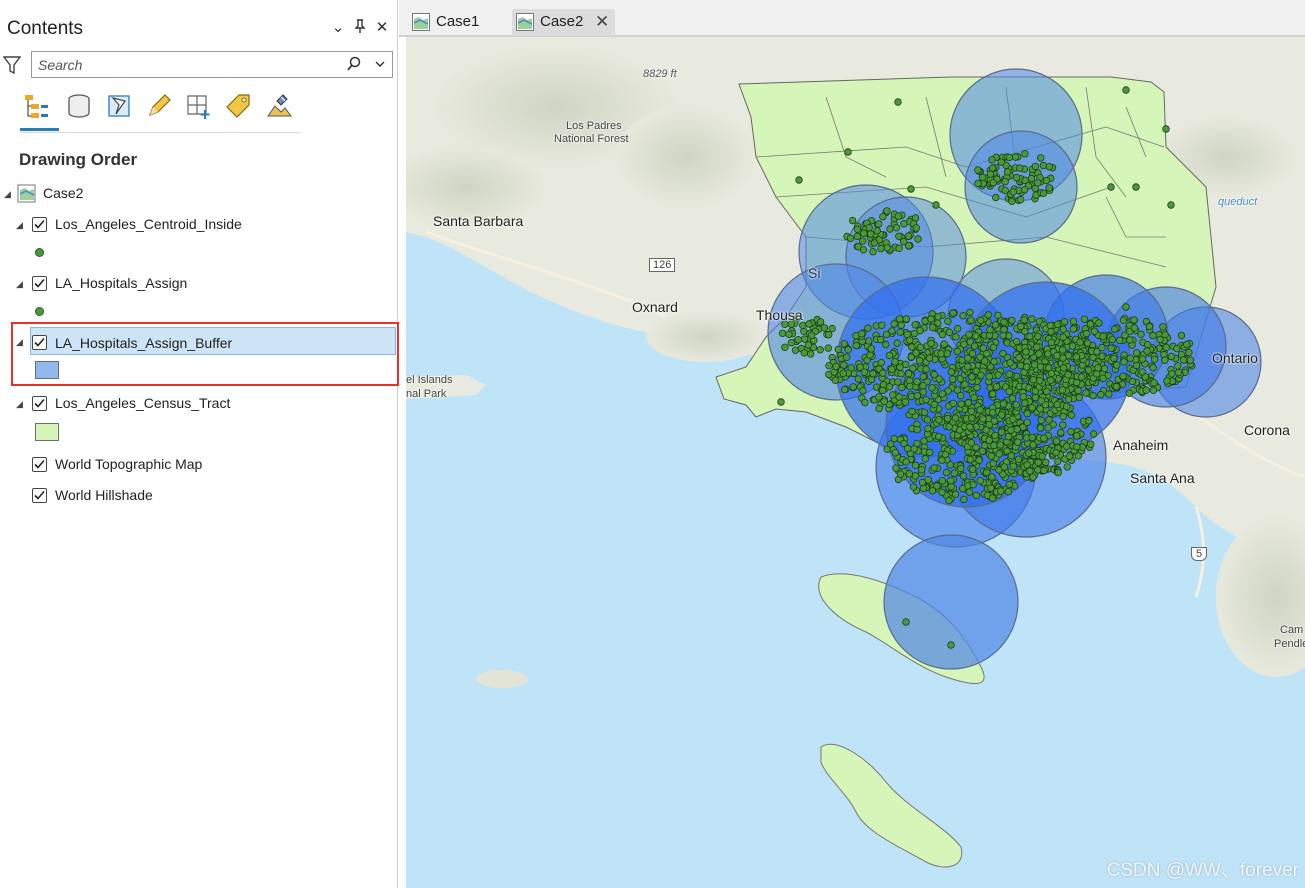 This screenshot has width=1305, height=888. What do you see at coordinates (279, 106) in the screenshot?
I see `list-by-perspective-icon` at bounding box center [279, 106].